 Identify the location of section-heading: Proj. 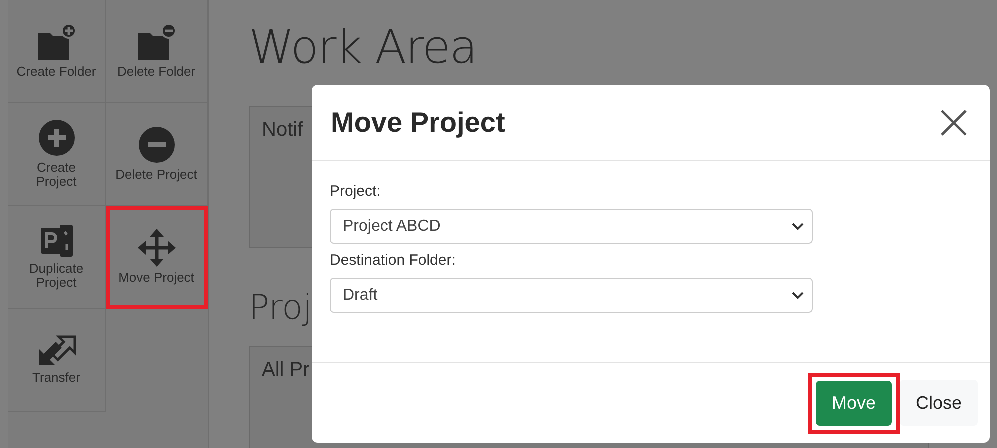
(280, 308).